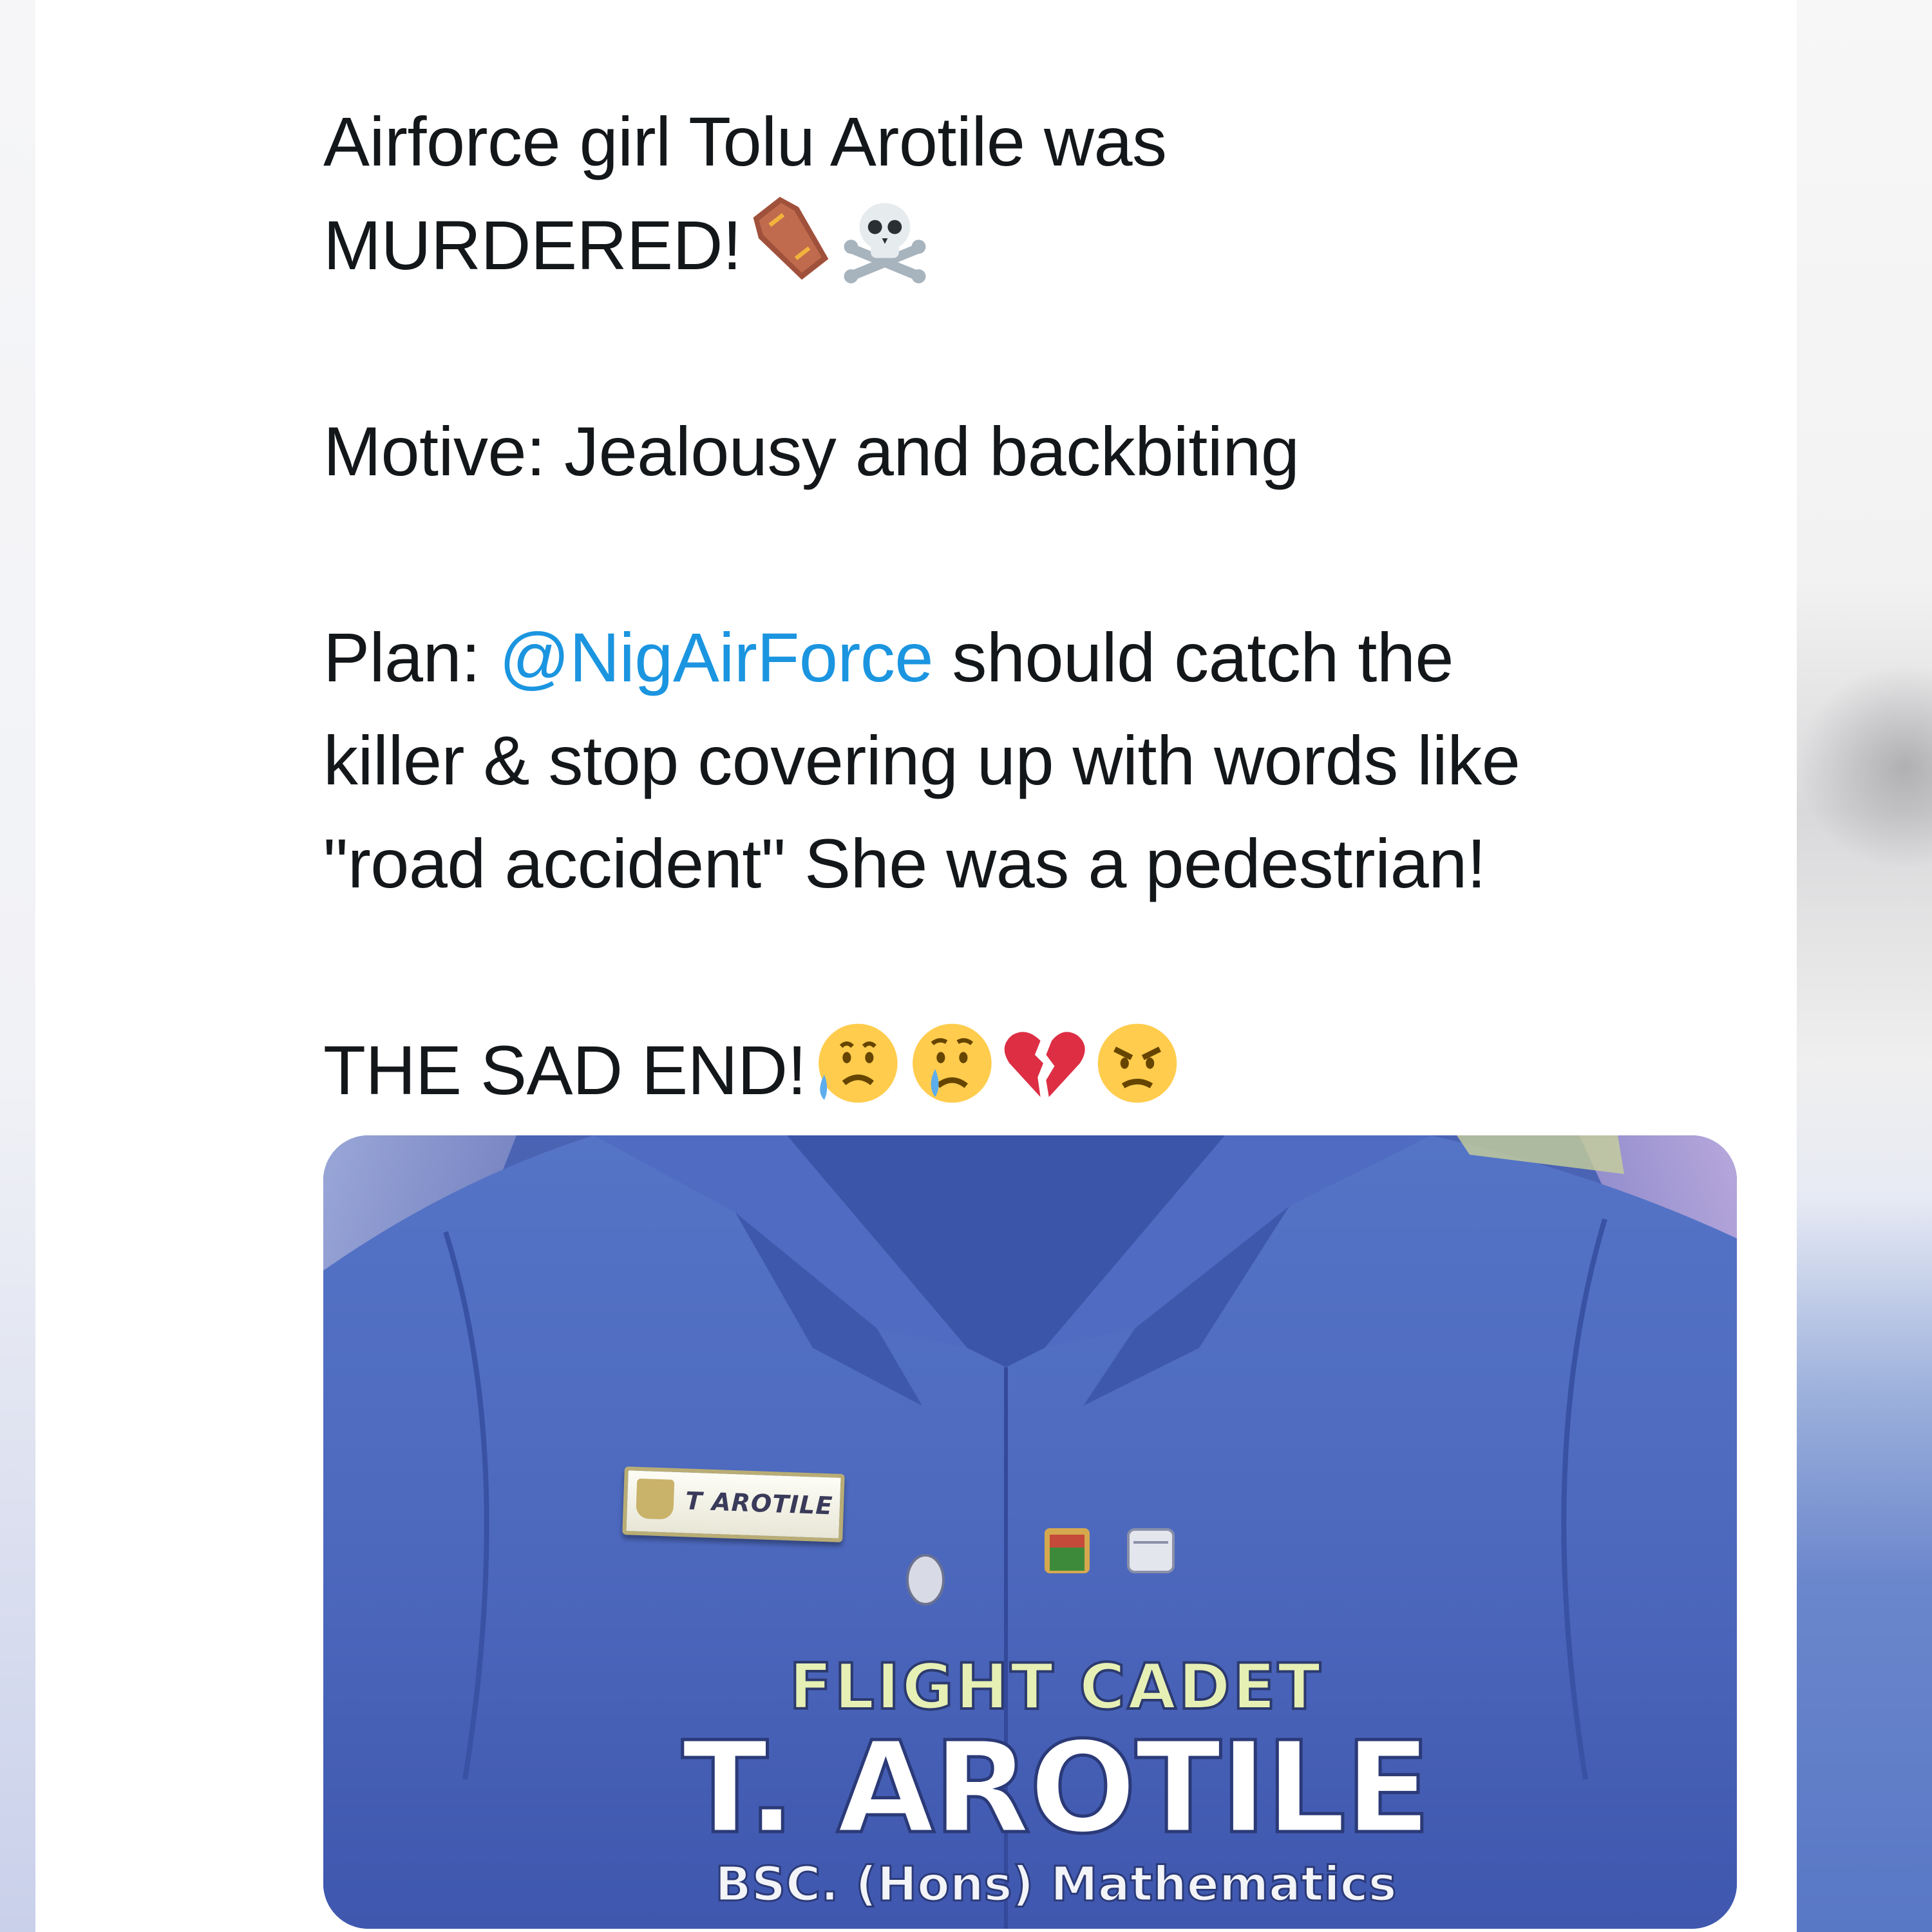 Image resolution: width=1932 pixels, height=1932 pixels. I want to click on blurred-background-left, so click(17, 966).